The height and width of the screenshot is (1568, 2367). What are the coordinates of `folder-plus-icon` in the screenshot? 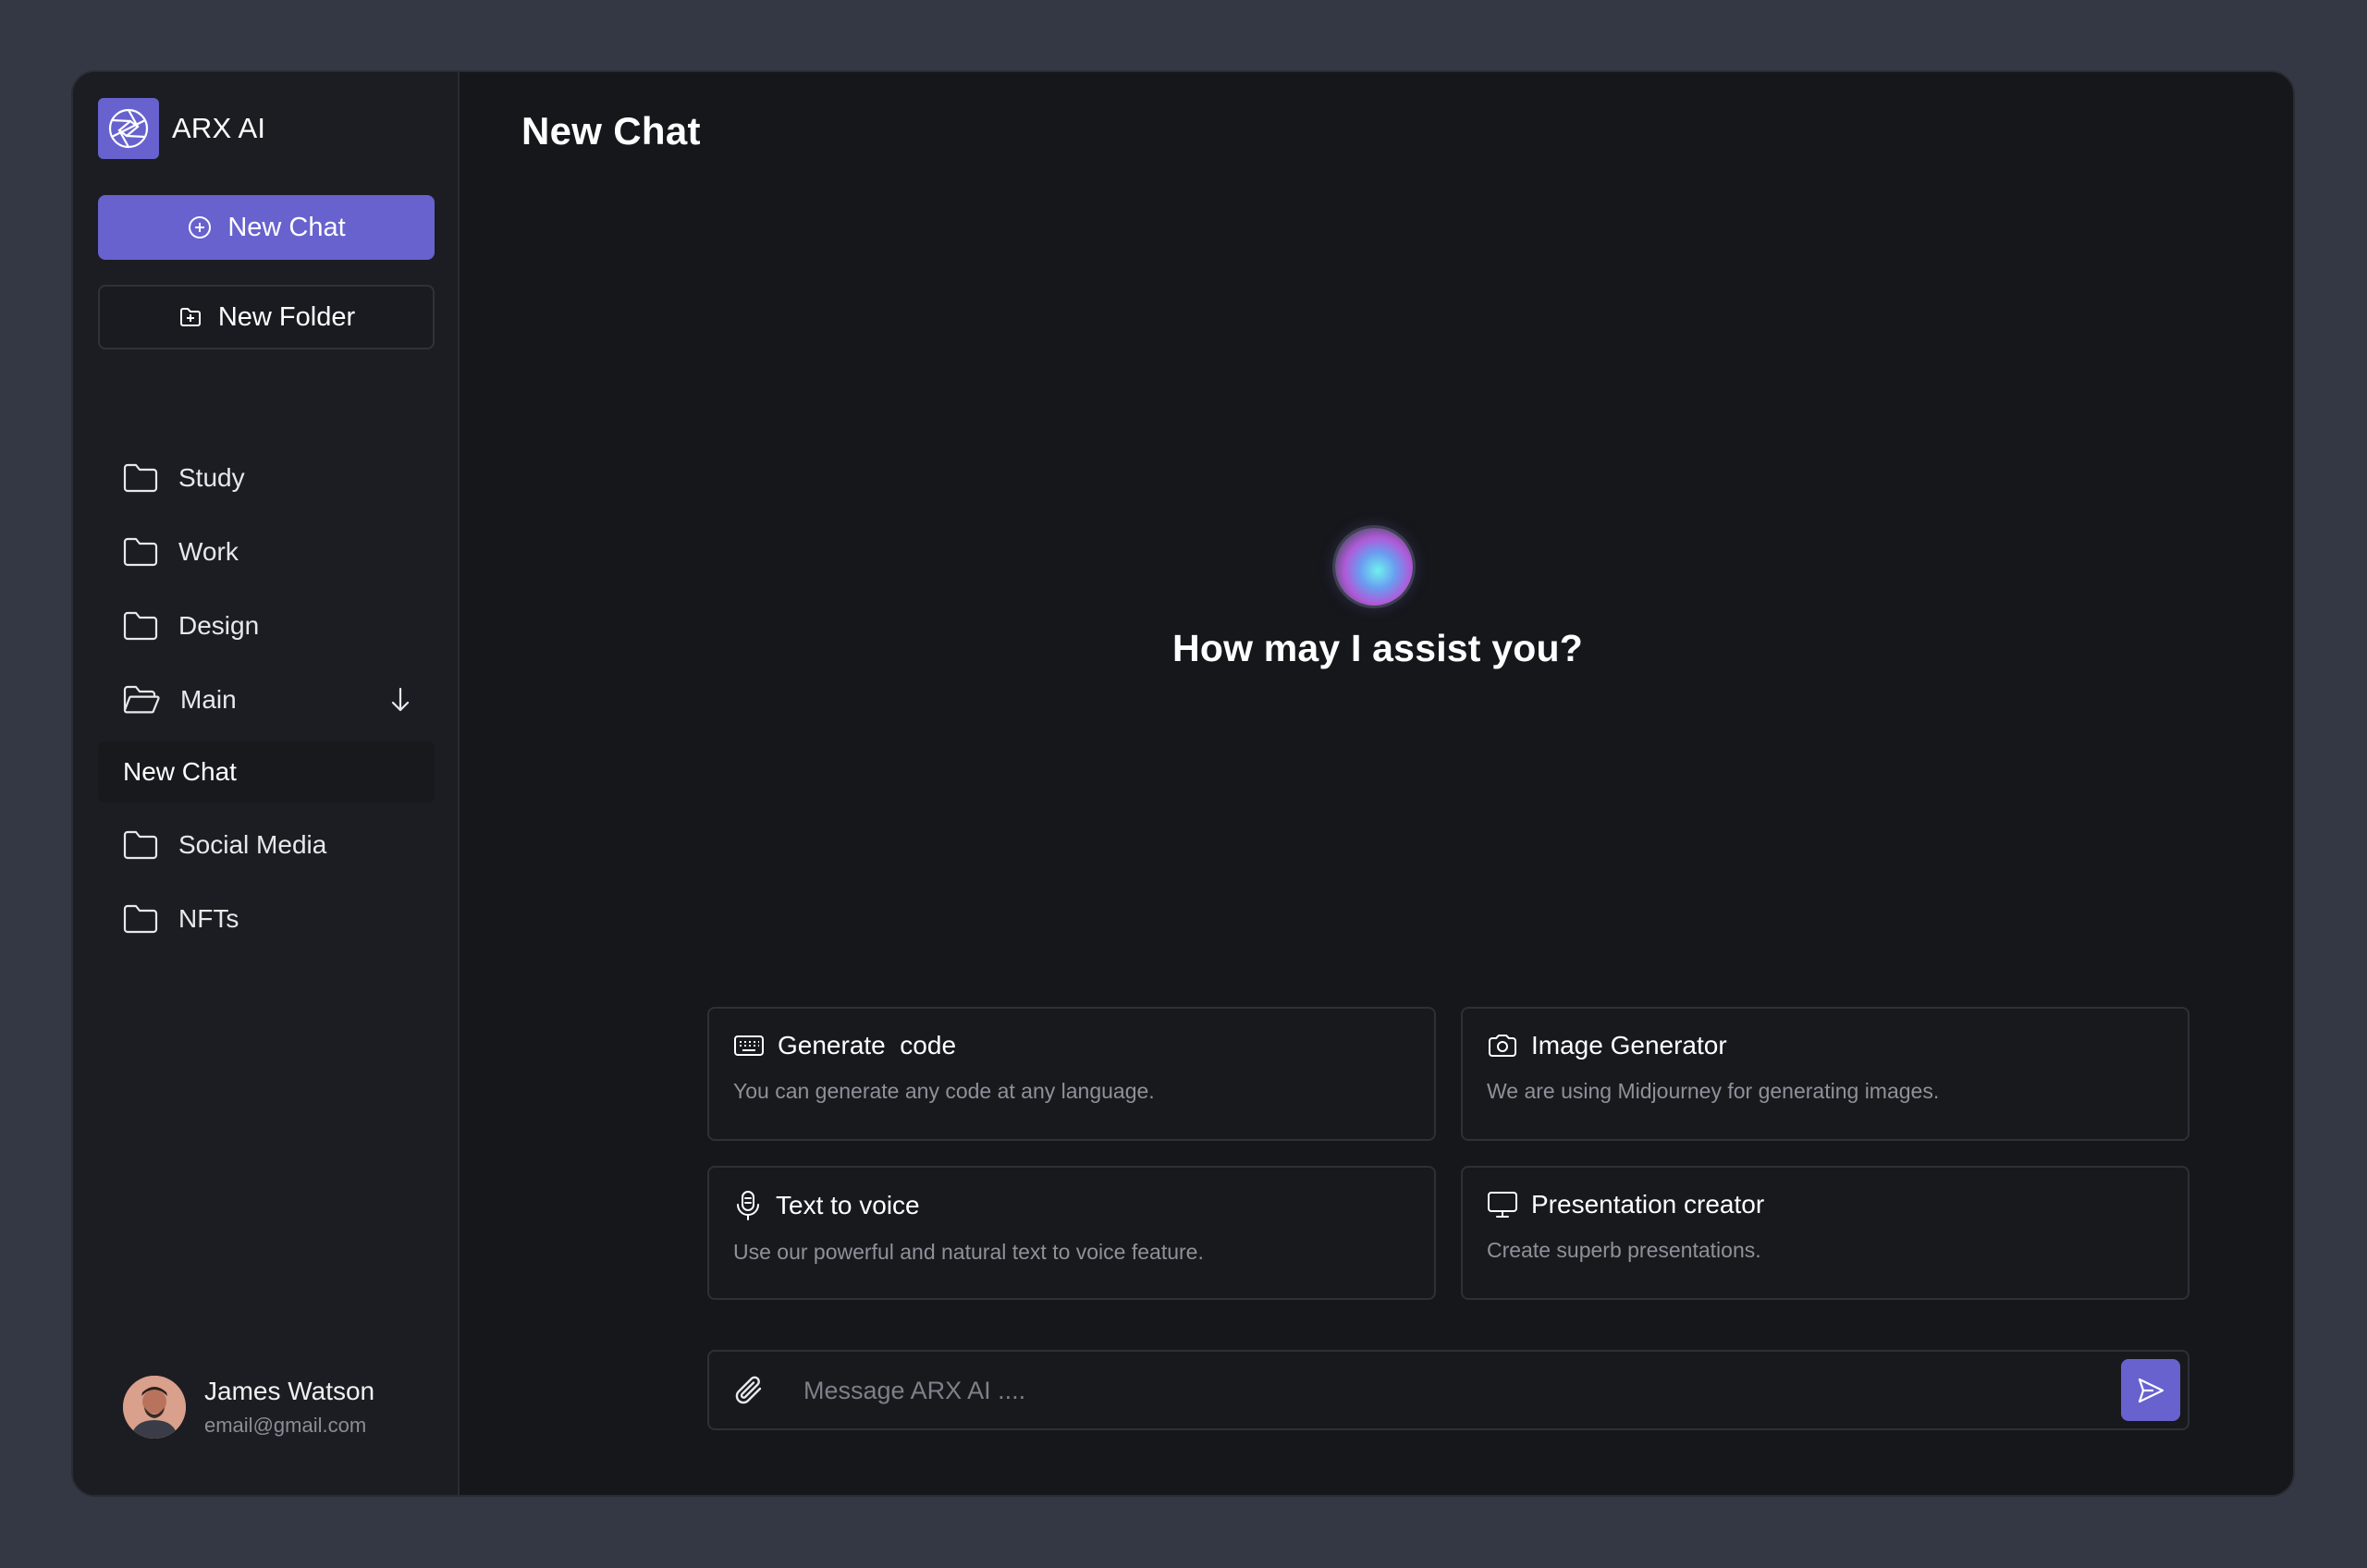 It's located at (190, 317).